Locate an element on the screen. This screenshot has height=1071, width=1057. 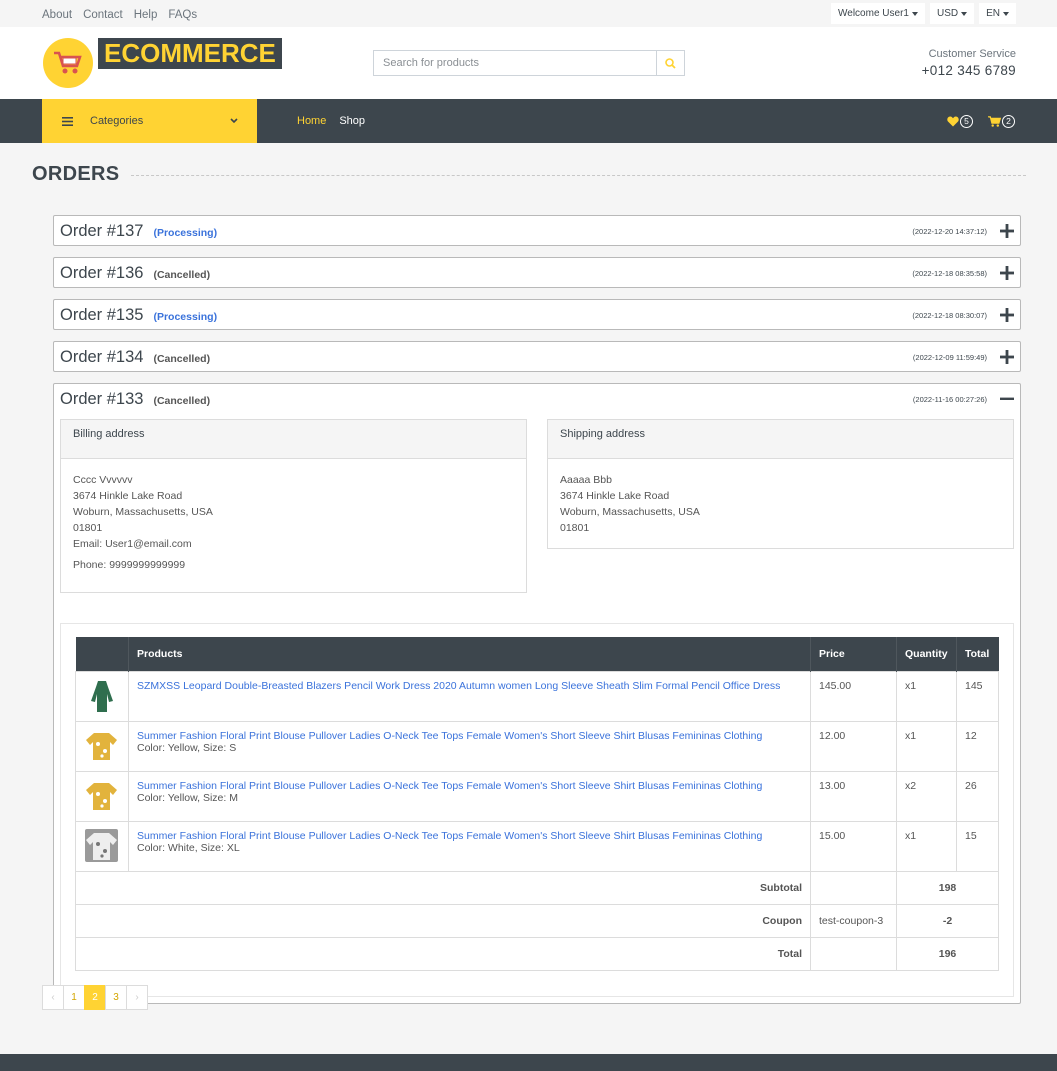
products-column-header: Products is located at coordinates (469, 654).